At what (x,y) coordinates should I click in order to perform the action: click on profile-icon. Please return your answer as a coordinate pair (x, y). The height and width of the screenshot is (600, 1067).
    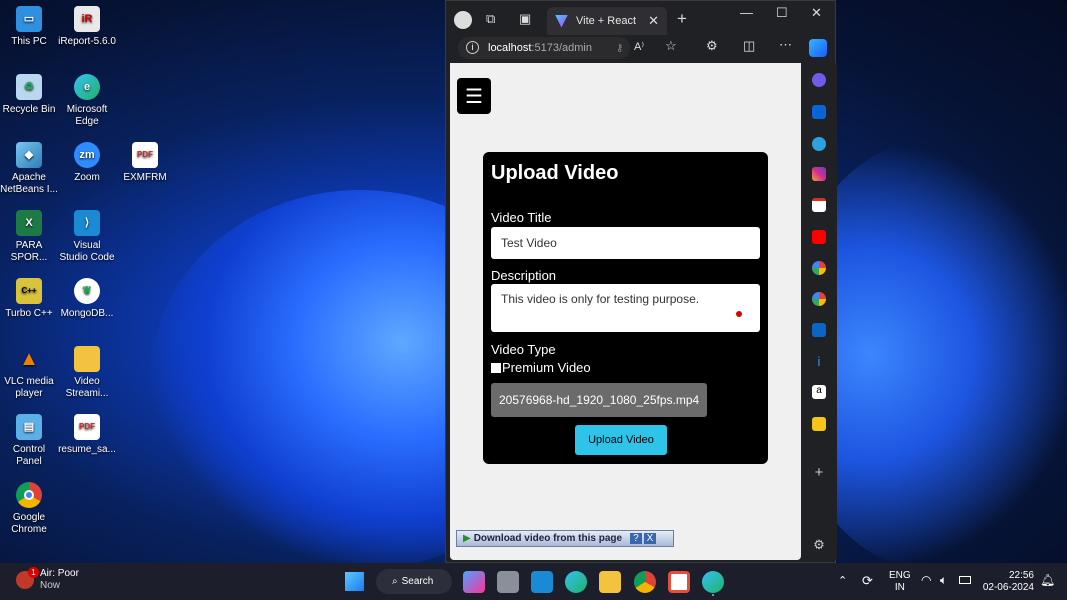
    Looking at the image, I should click on (463, 20).